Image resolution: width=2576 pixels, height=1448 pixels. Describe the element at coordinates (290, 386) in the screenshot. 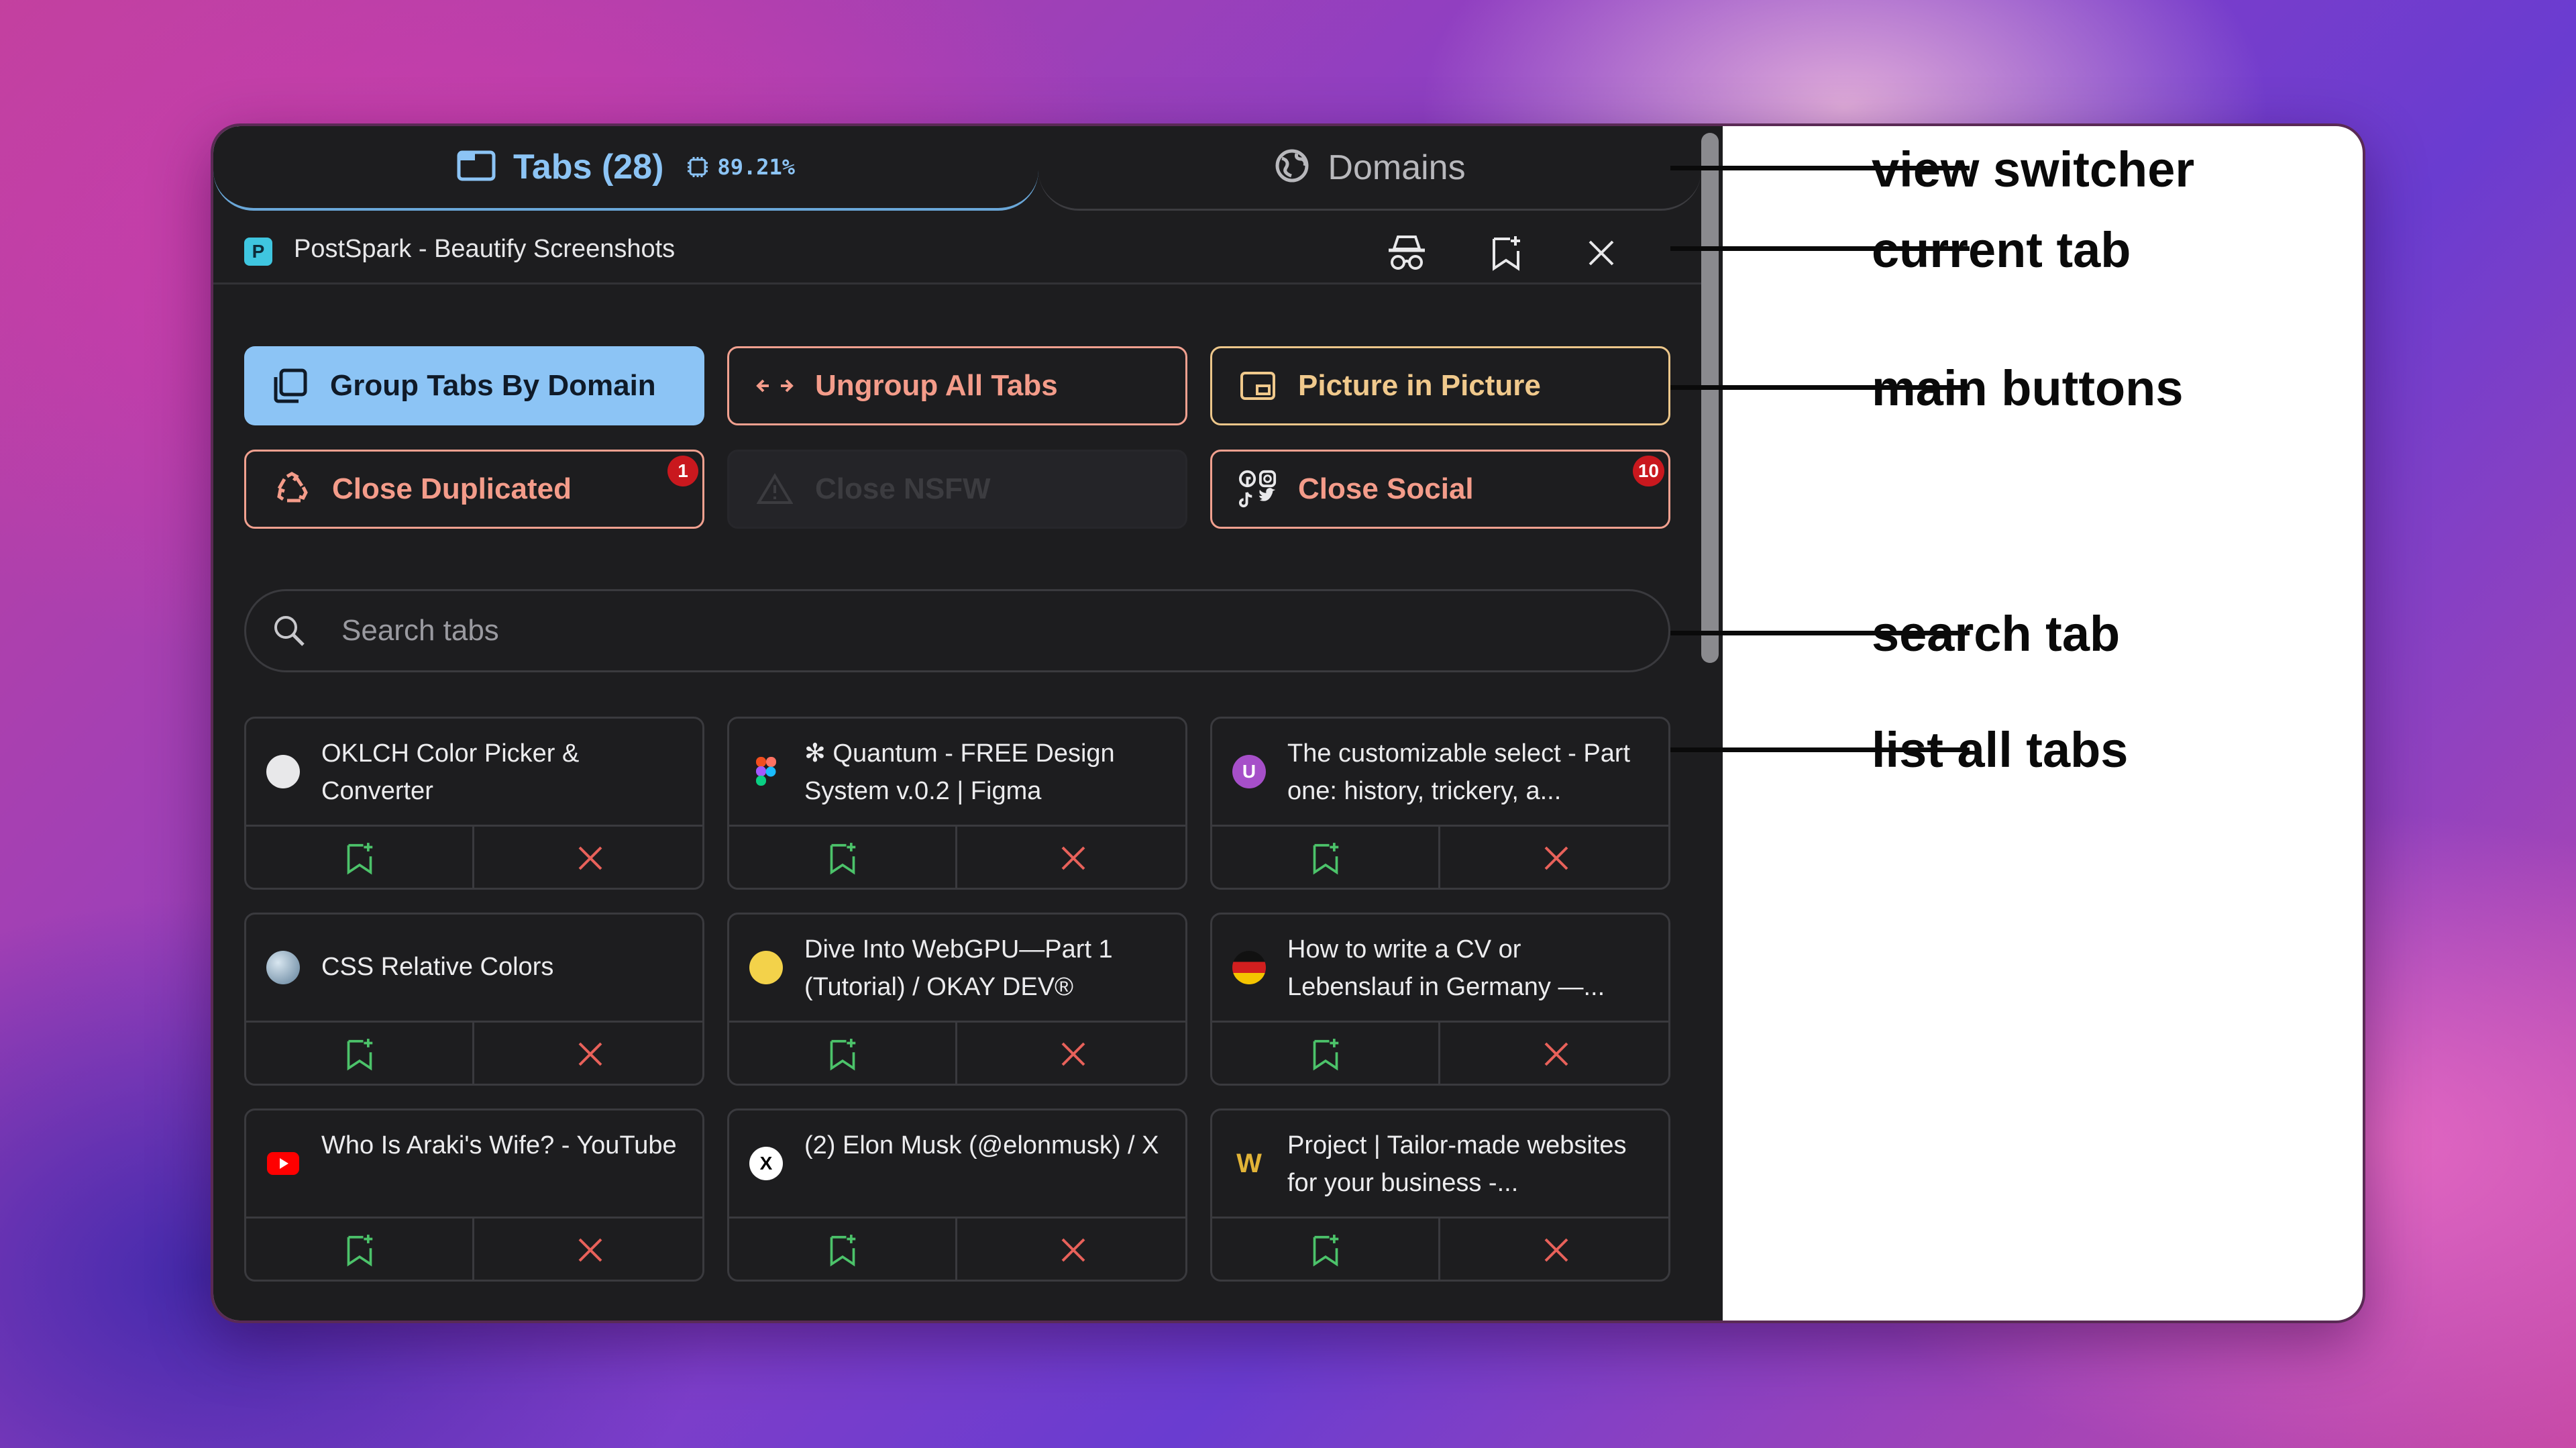

I see `stacked-windows-icon` at that location.